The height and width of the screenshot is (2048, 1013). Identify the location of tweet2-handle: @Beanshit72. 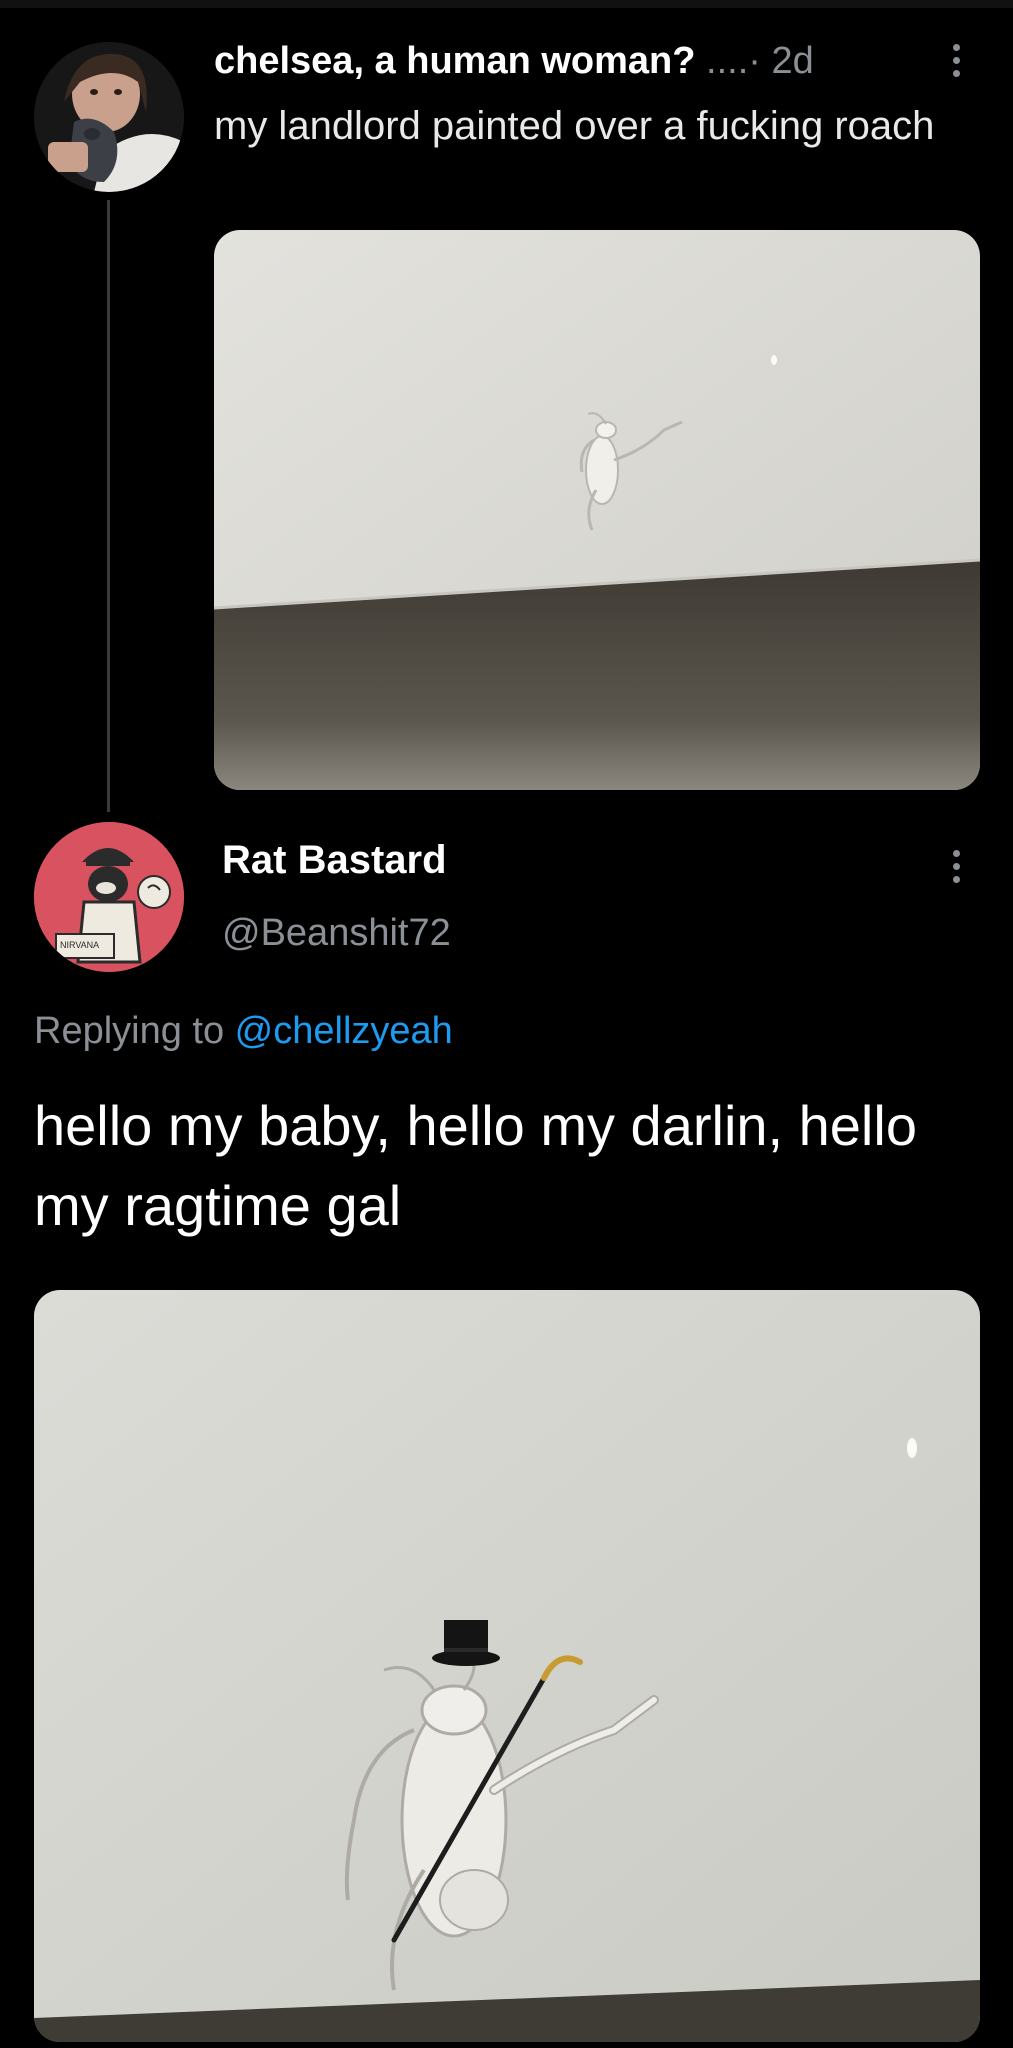
(336, 933).